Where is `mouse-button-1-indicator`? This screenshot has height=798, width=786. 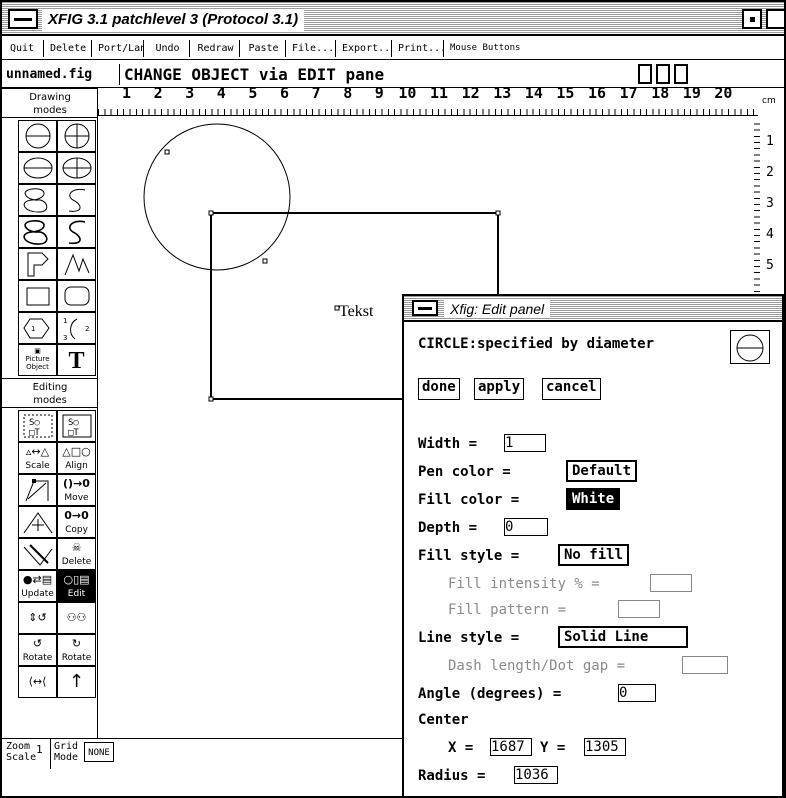 mouse-button-1-indicator is located at coordinates (645, 74).